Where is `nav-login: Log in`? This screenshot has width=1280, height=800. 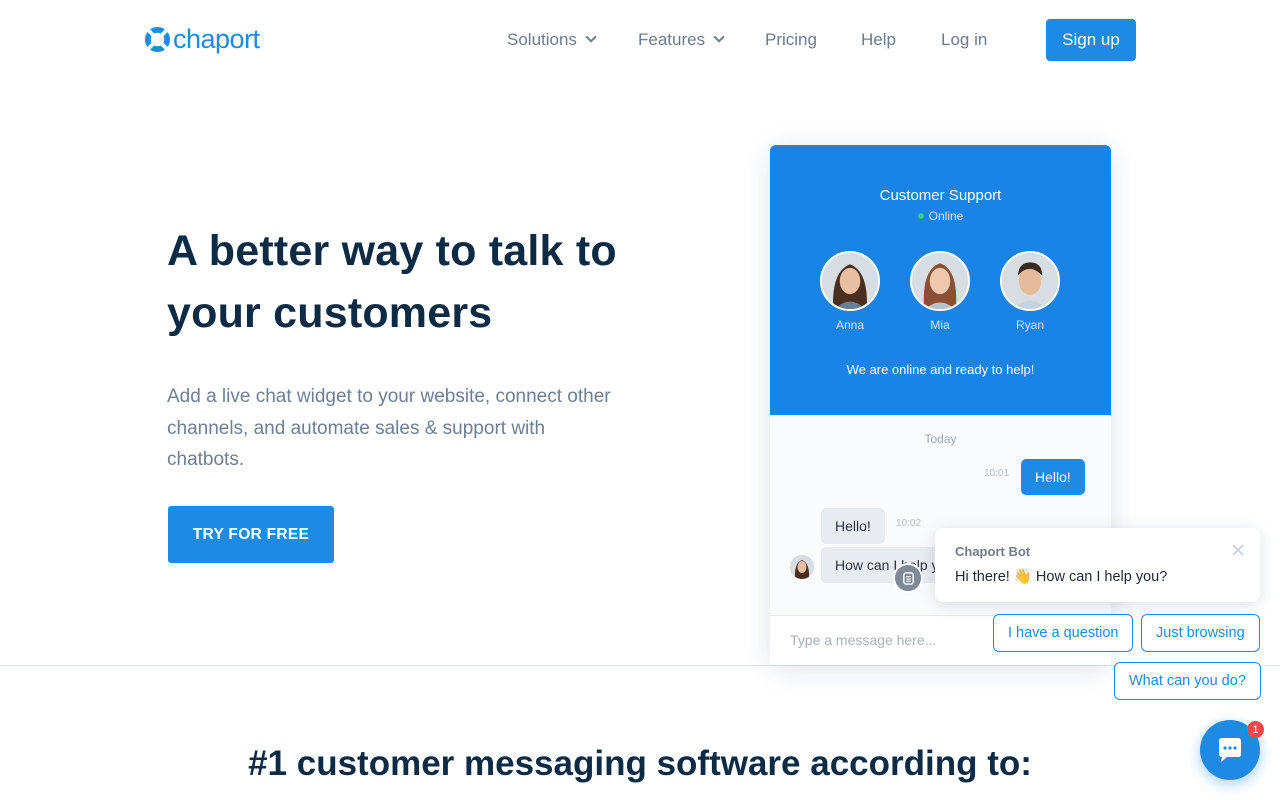 nav-login: Log in is located at coordinates (964, 40).